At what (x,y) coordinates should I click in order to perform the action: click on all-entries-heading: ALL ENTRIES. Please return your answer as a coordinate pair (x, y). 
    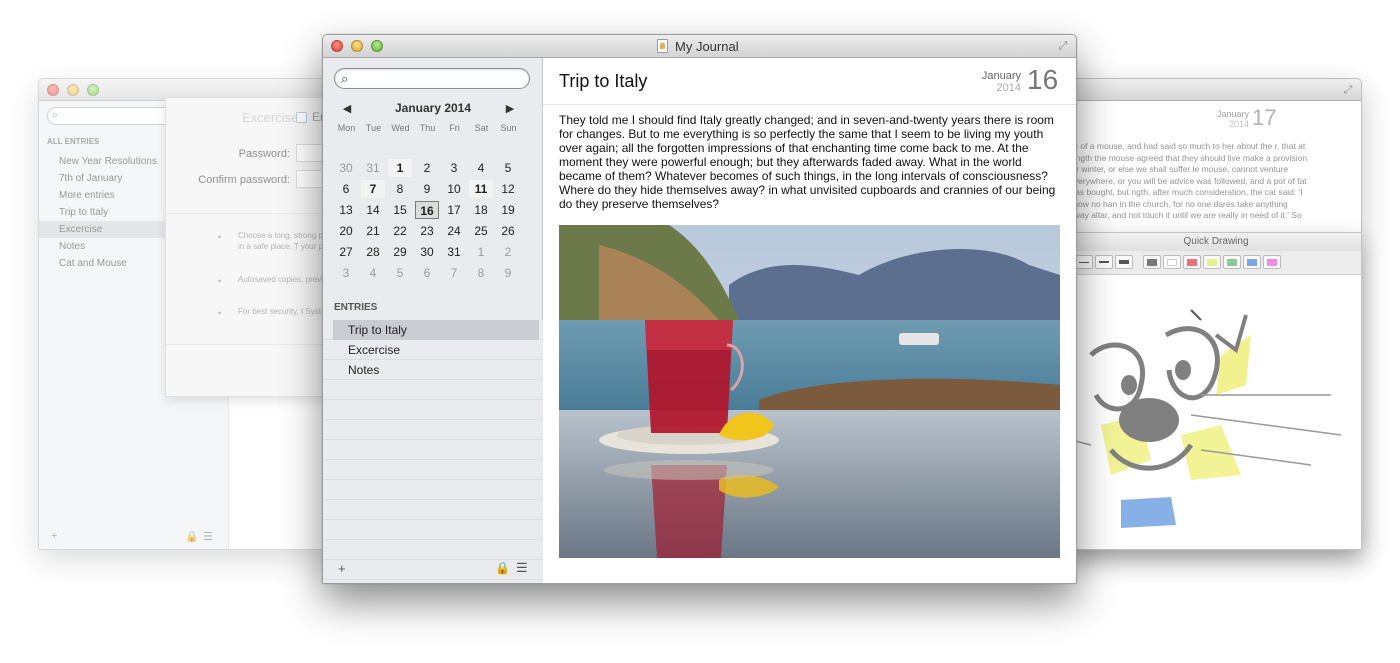
    Looking at the image, I should click on (73, 141).